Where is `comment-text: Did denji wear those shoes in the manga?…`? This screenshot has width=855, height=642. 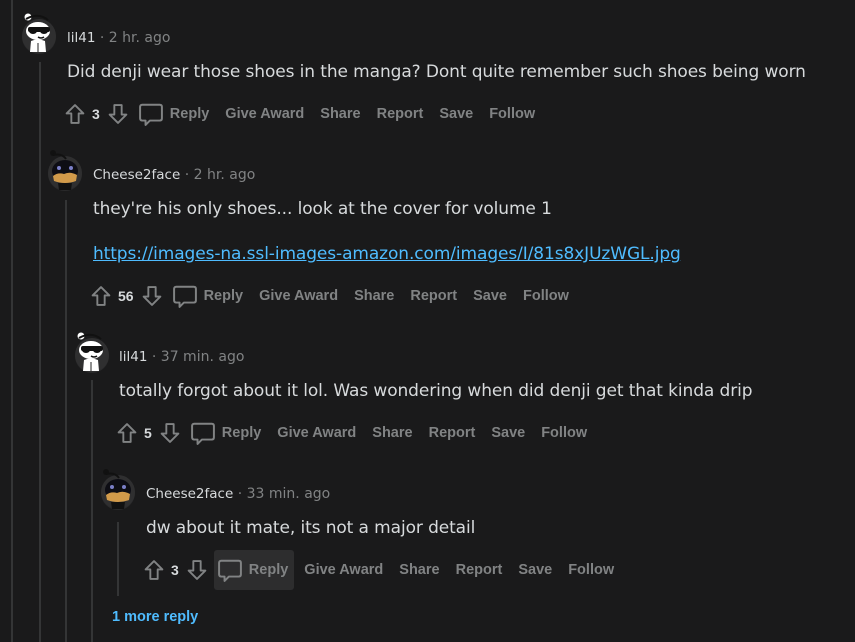 comment-text: Did denji wear those shoes in the manga?… is located at coordinates (436, 72).